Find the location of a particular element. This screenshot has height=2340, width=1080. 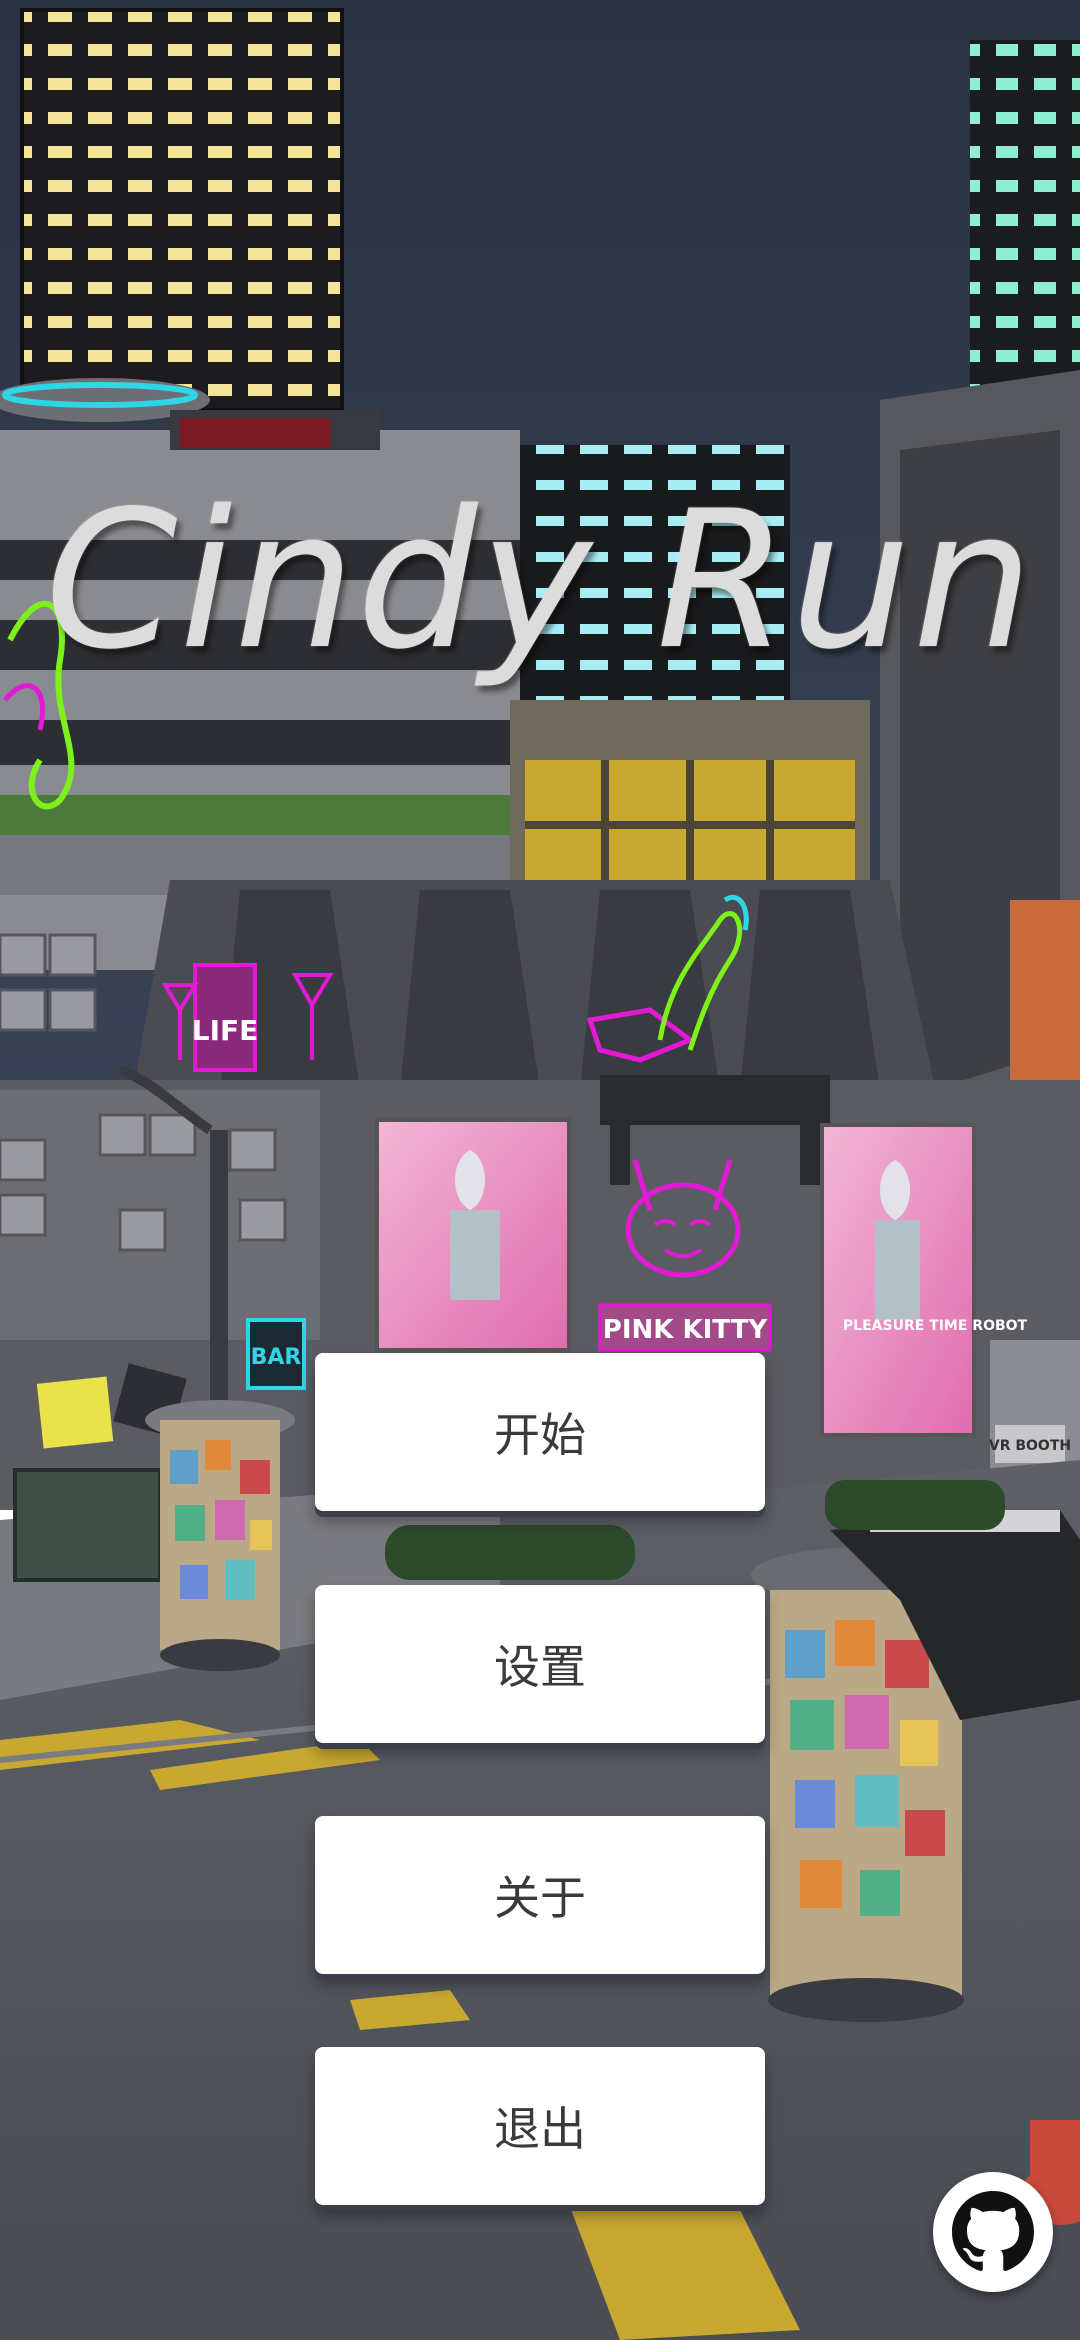

github-button is located at coordinates (993, 2232).